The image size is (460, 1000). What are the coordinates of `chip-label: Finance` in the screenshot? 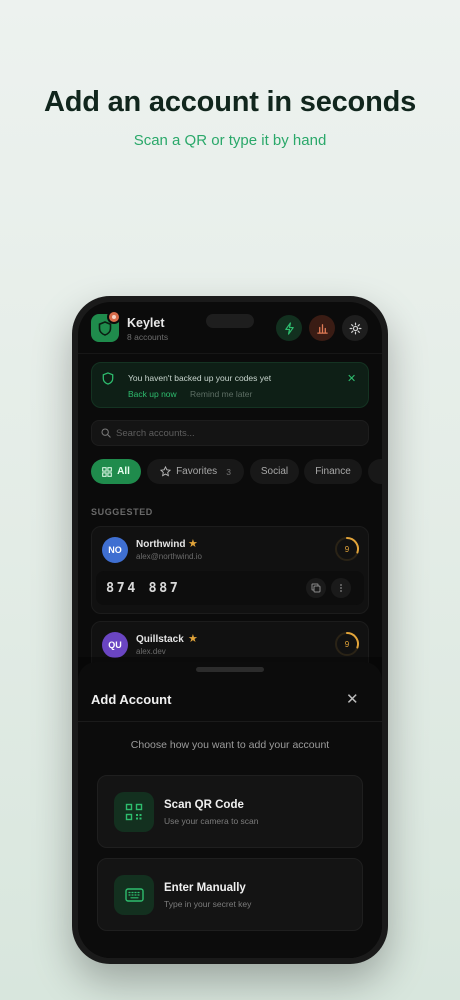 It's located at (333, 471).